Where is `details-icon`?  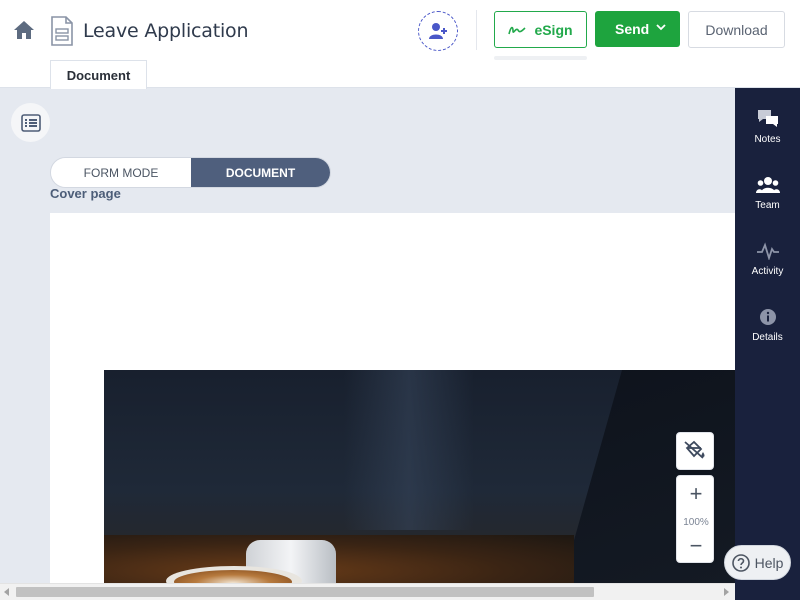 details-icon is located at coordinates (767, 317).